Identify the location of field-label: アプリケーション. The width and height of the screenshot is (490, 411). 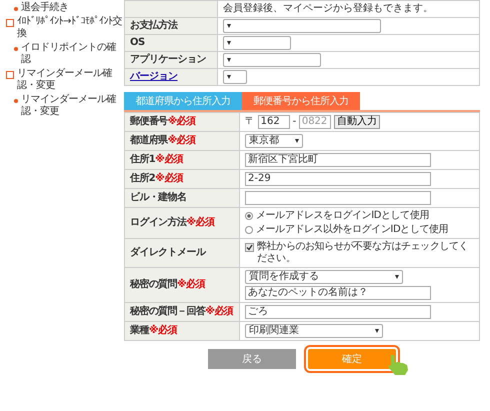
(168, 59).